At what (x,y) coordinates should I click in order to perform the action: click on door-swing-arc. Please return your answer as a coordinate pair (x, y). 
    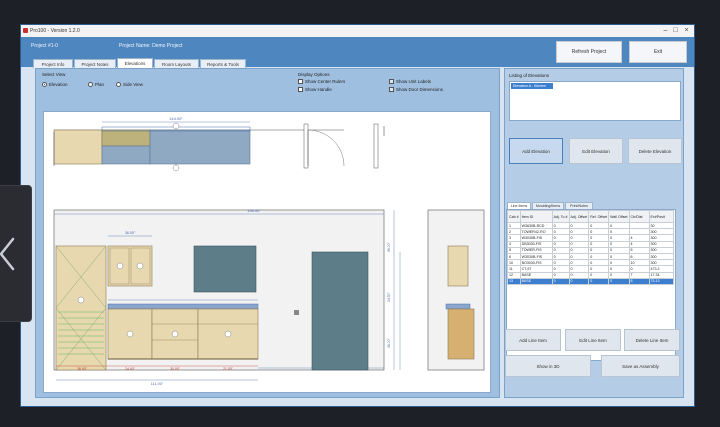
    Looking at the image, I should click on (326, 148).